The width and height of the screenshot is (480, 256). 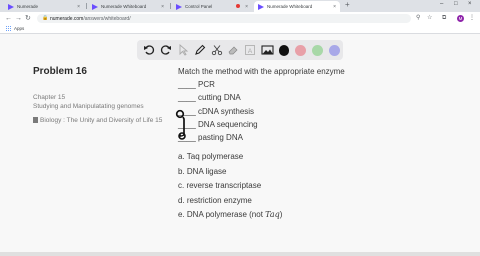 I want to click on extensions-icon: ⧉, so click(x=444, y=18).